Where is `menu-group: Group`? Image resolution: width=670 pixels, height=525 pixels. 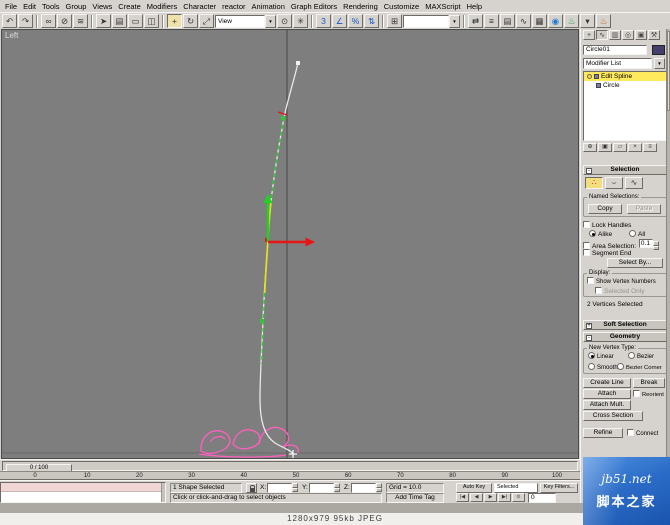
menu-group: Group is located at coordinates (76, 6).